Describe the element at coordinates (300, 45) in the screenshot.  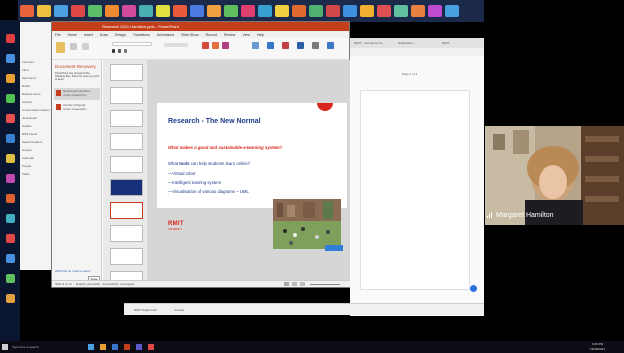
I see `share-icon` at that location.